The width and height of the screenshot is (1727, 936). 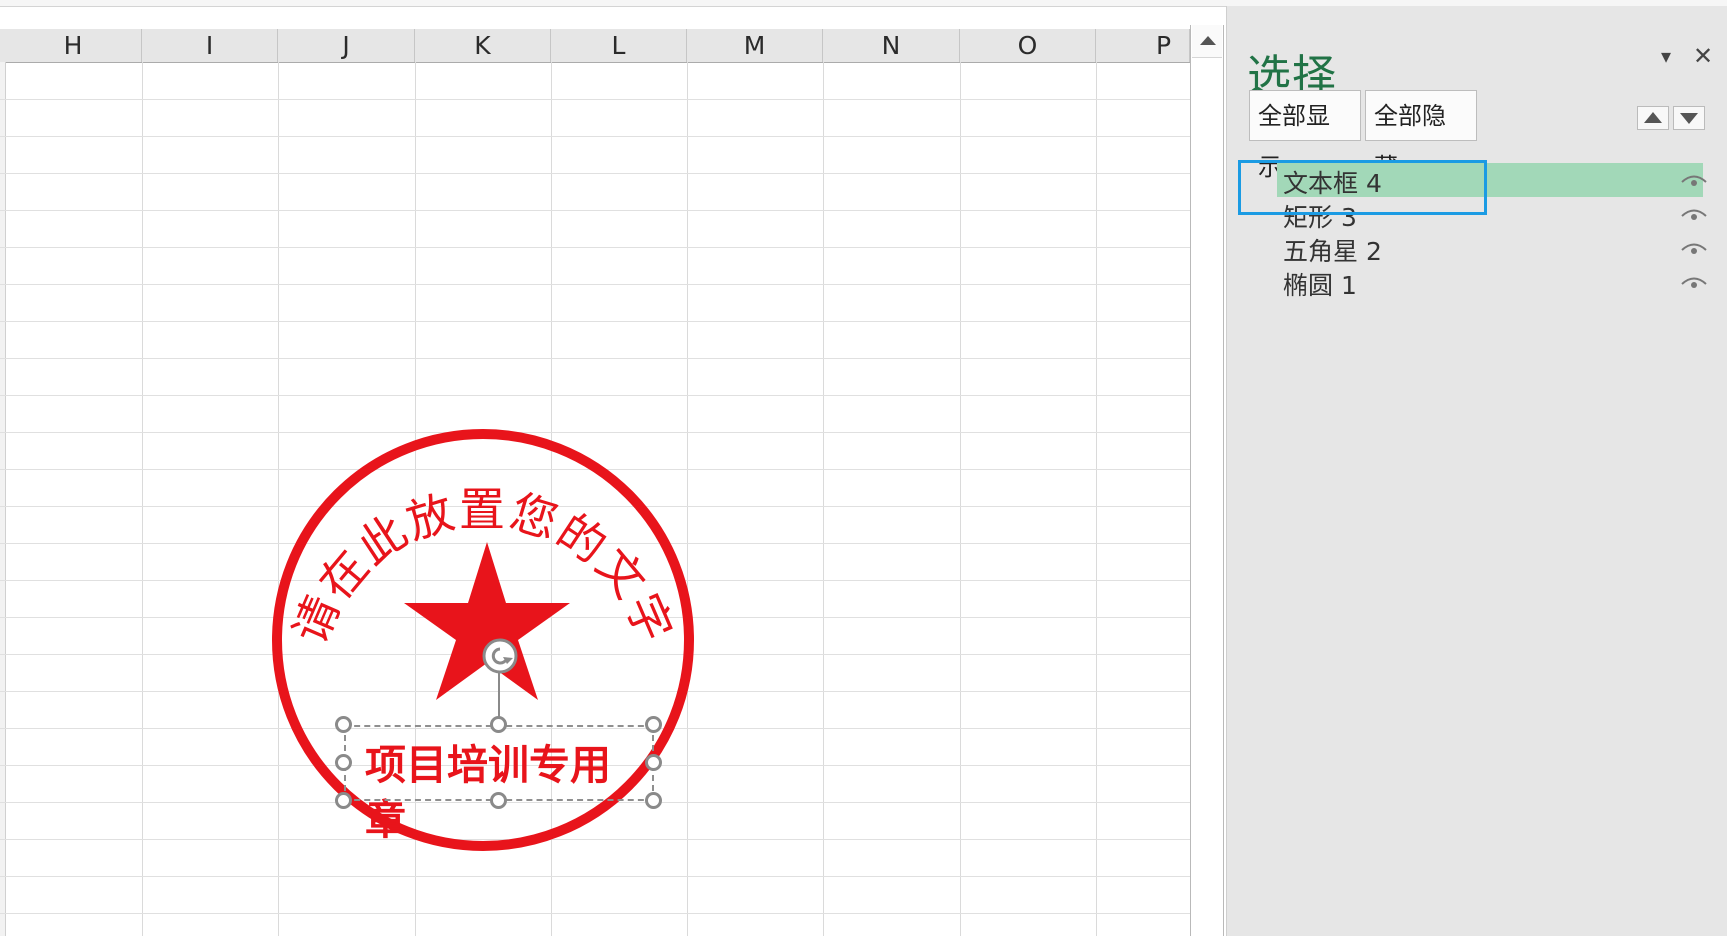 I want to click on triangle-up-icon, so click(x=1653, y=117).